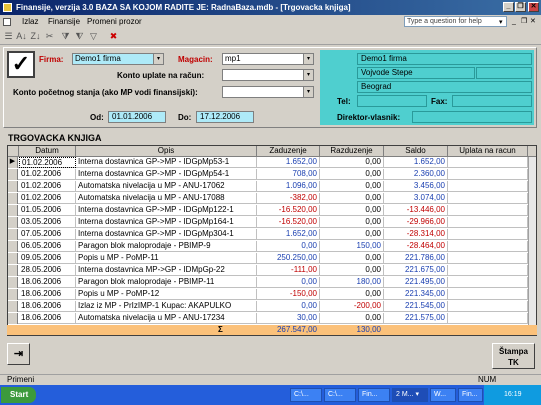 The image size is (541, 405). Describe the element at coordinates (166, 198) in the screenshot. I see `cell-opis: Automatska nivelacija u MP - ANU-17088` at that location.